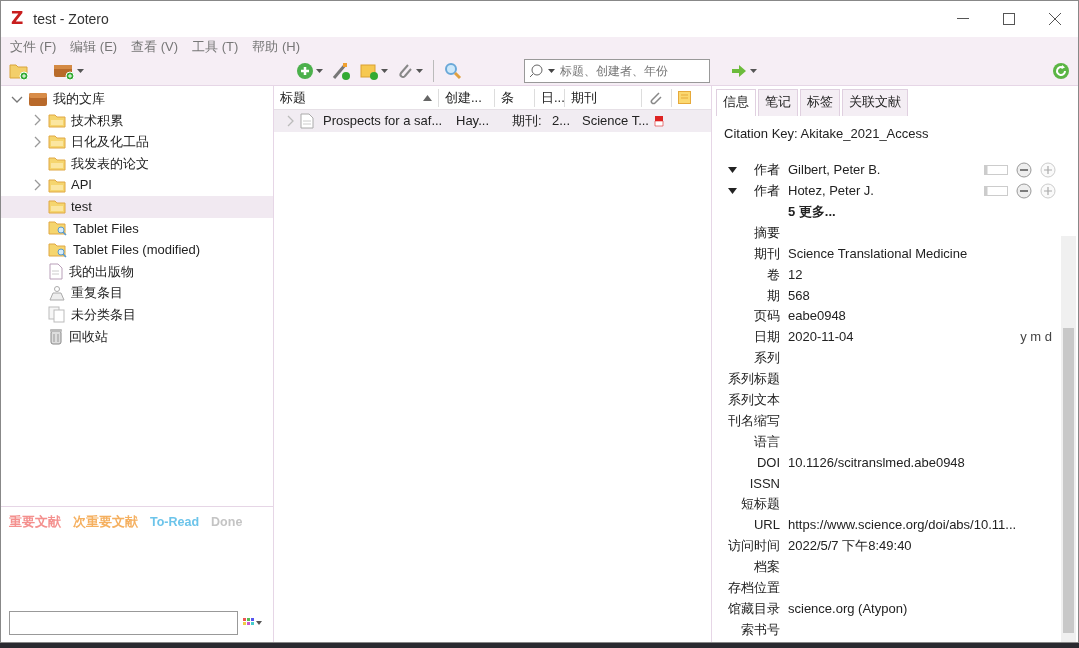 The image size is (1079, 648). I want to click on field-label: 卷, so click(773, 274).